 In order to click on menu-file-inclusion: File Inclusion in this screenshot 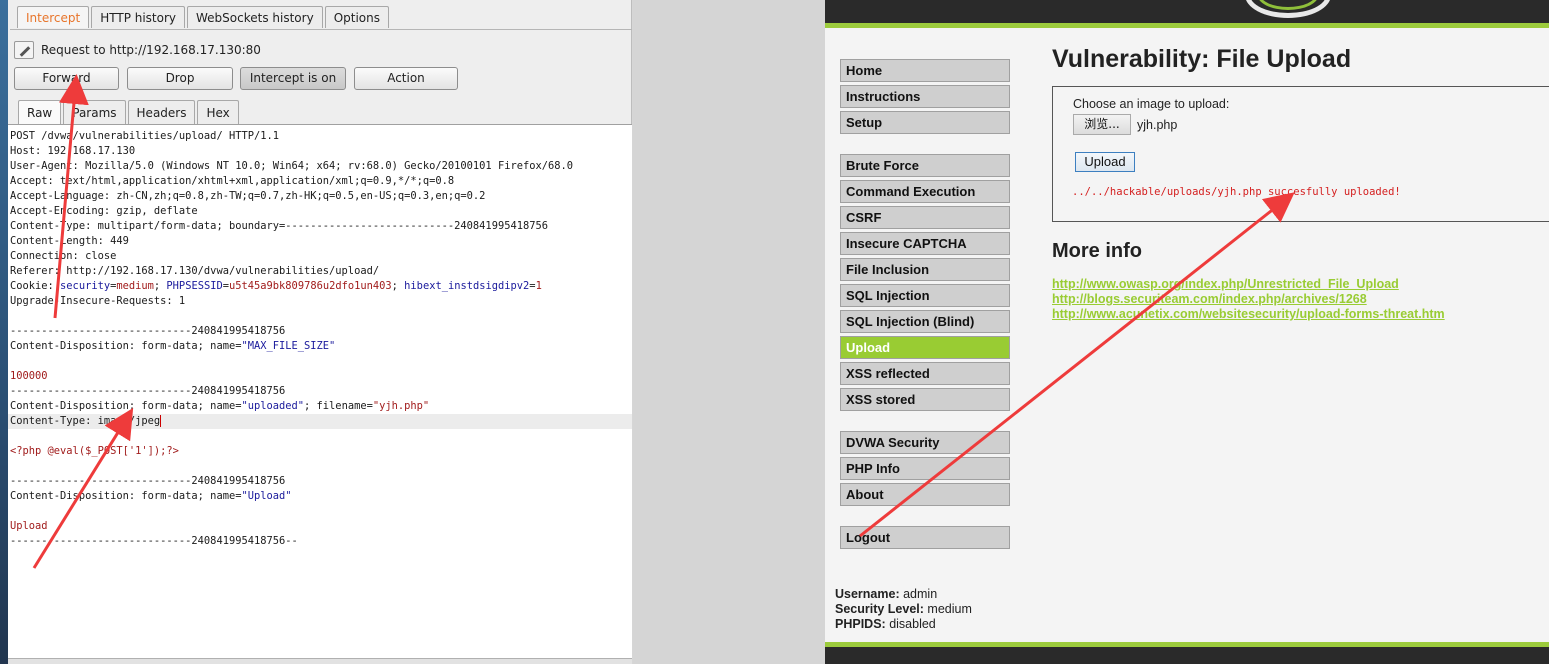, I will do `click(925, 269)`.